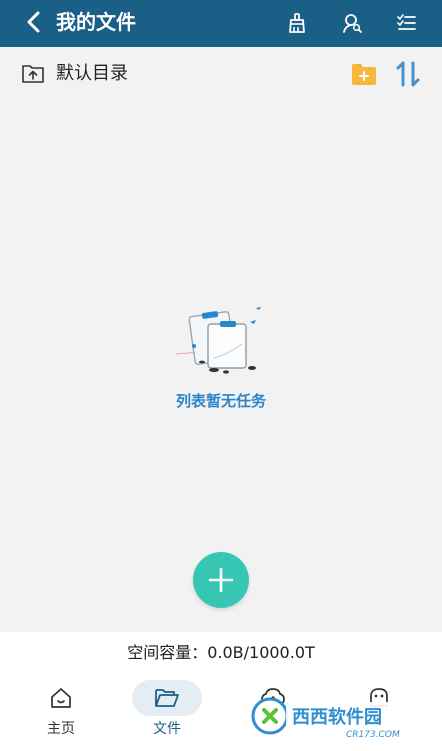 Image resolution: width=442 pixels, height=751 pixels. Describe the element at coordinates (61, 729) in the screenshot. I see `nav-home-label: 主页` at that location.